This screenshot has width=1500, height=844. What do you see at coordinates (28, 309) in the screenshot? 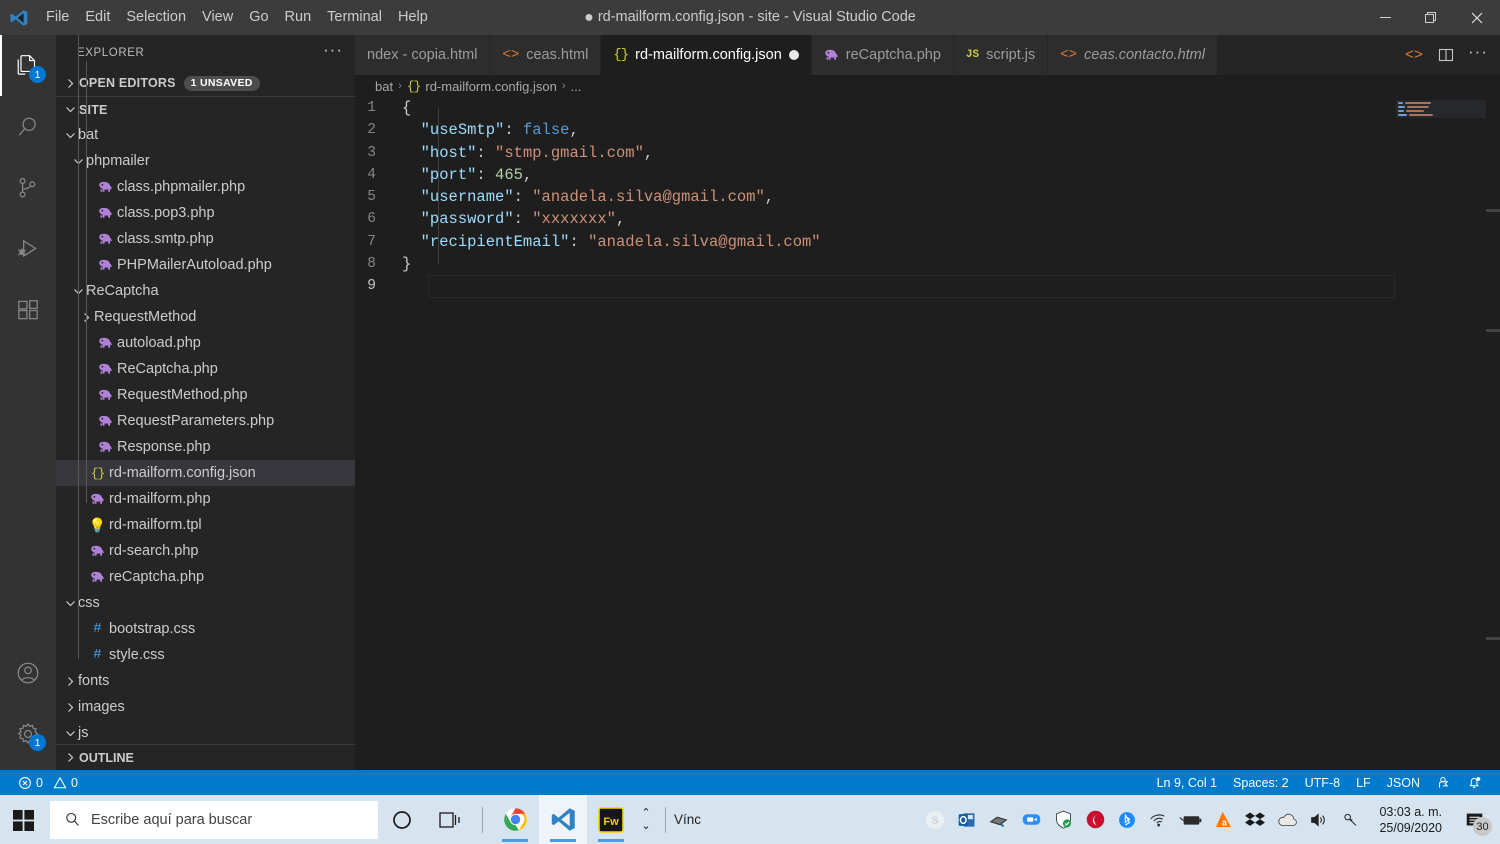
I see `activitybar-extensions` at bounding box center [28, 309].